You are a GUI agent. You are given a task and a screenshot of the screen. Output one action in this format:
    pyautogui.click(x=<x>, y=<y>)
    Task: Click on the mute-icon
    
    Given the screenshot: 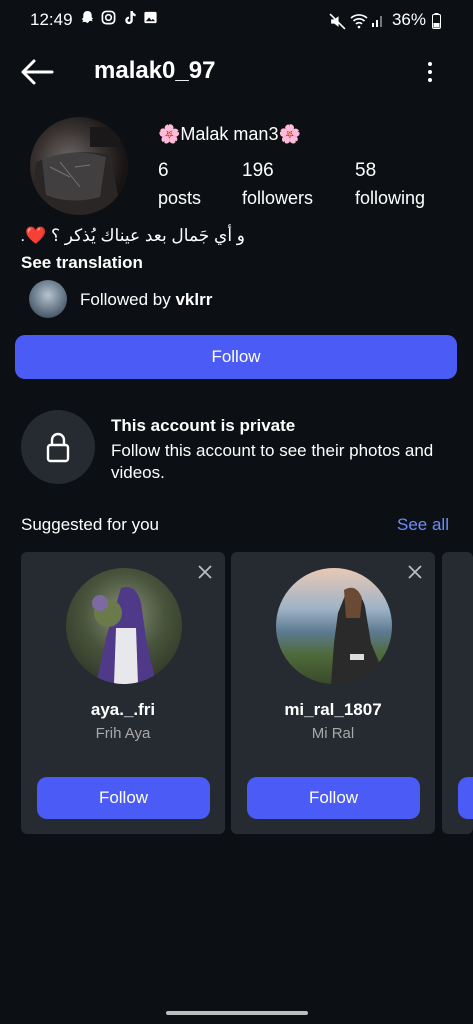 What is the action you would take?
    pyautogui.click(x=337, y=21)
    